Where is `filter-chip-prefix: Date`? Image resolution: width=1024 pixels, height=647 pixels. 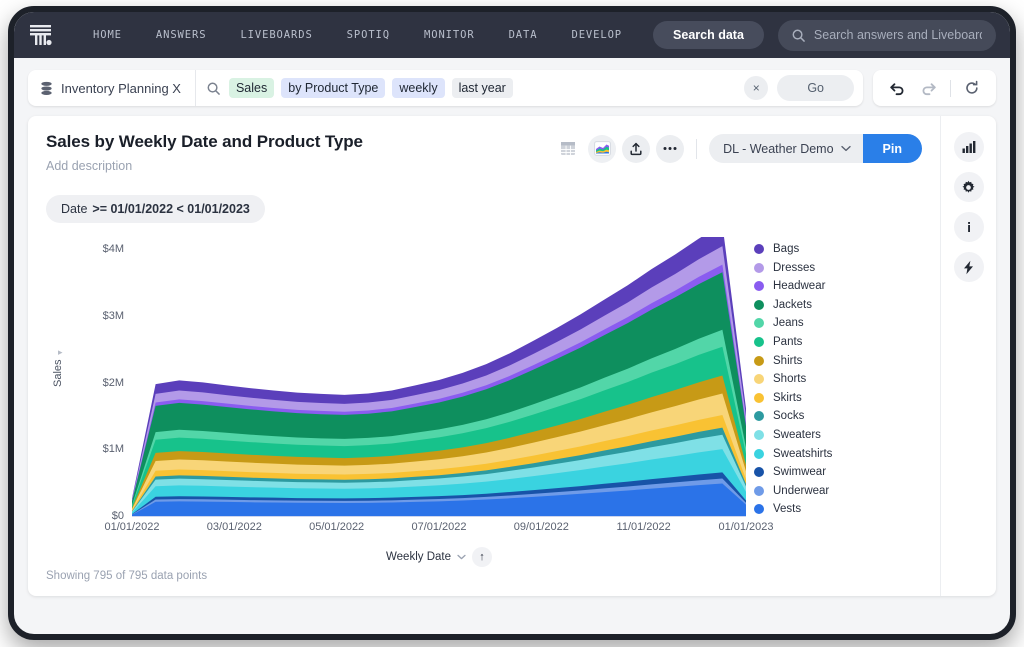 filter-chip-prefix: Date is located at coordinates (74, 209).